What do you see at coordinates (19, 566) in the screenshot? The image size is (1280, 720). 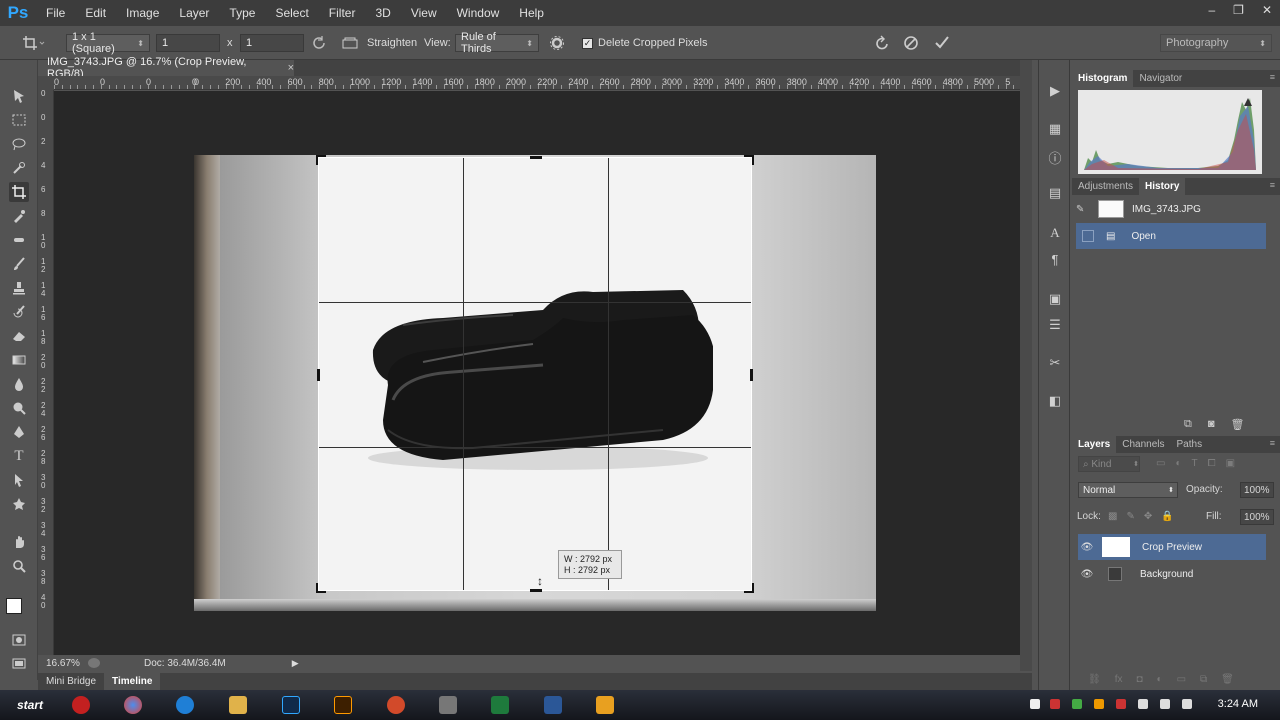 I see `zoom-tool-icon` at bounding box center [19, 566].